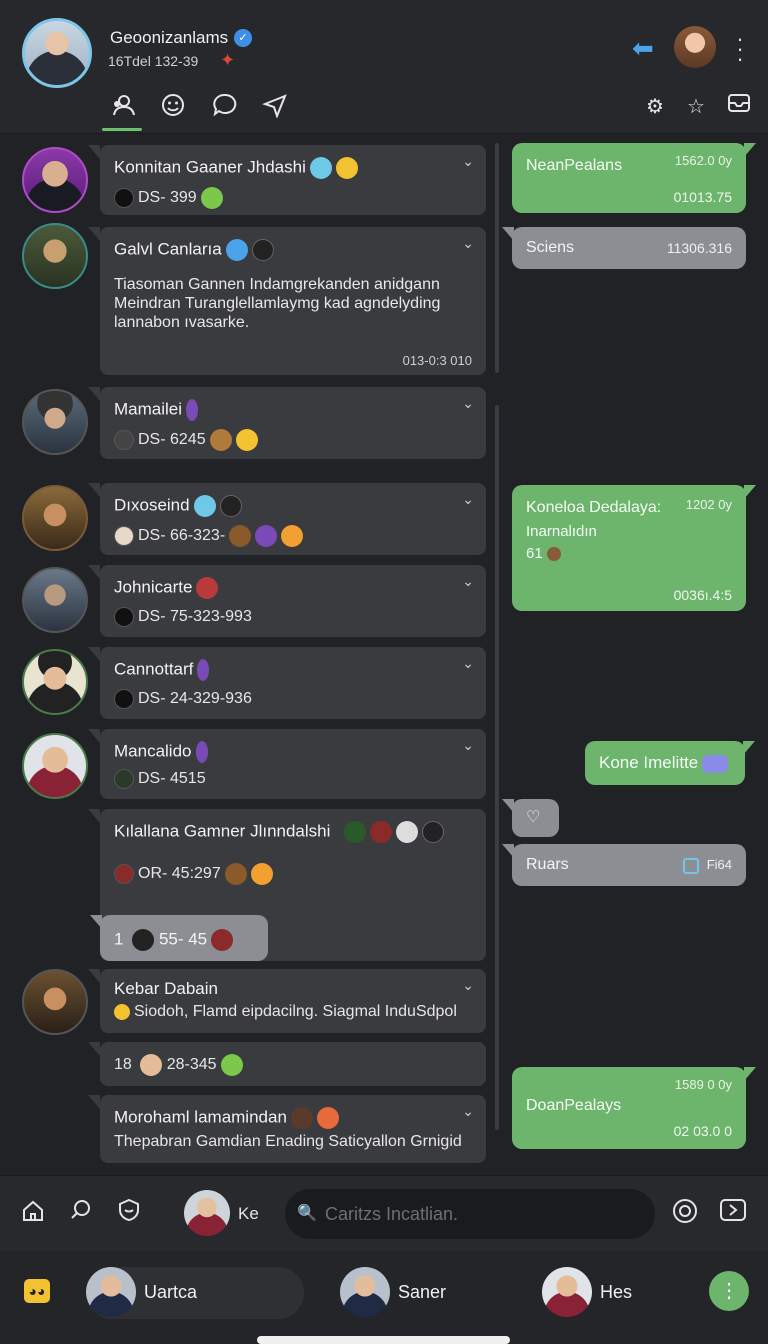 The image size is (768, 1344). Describe the element at coordinates (195, 1293) in the screenshot. I see `contact-chip: Uartca` at that location.